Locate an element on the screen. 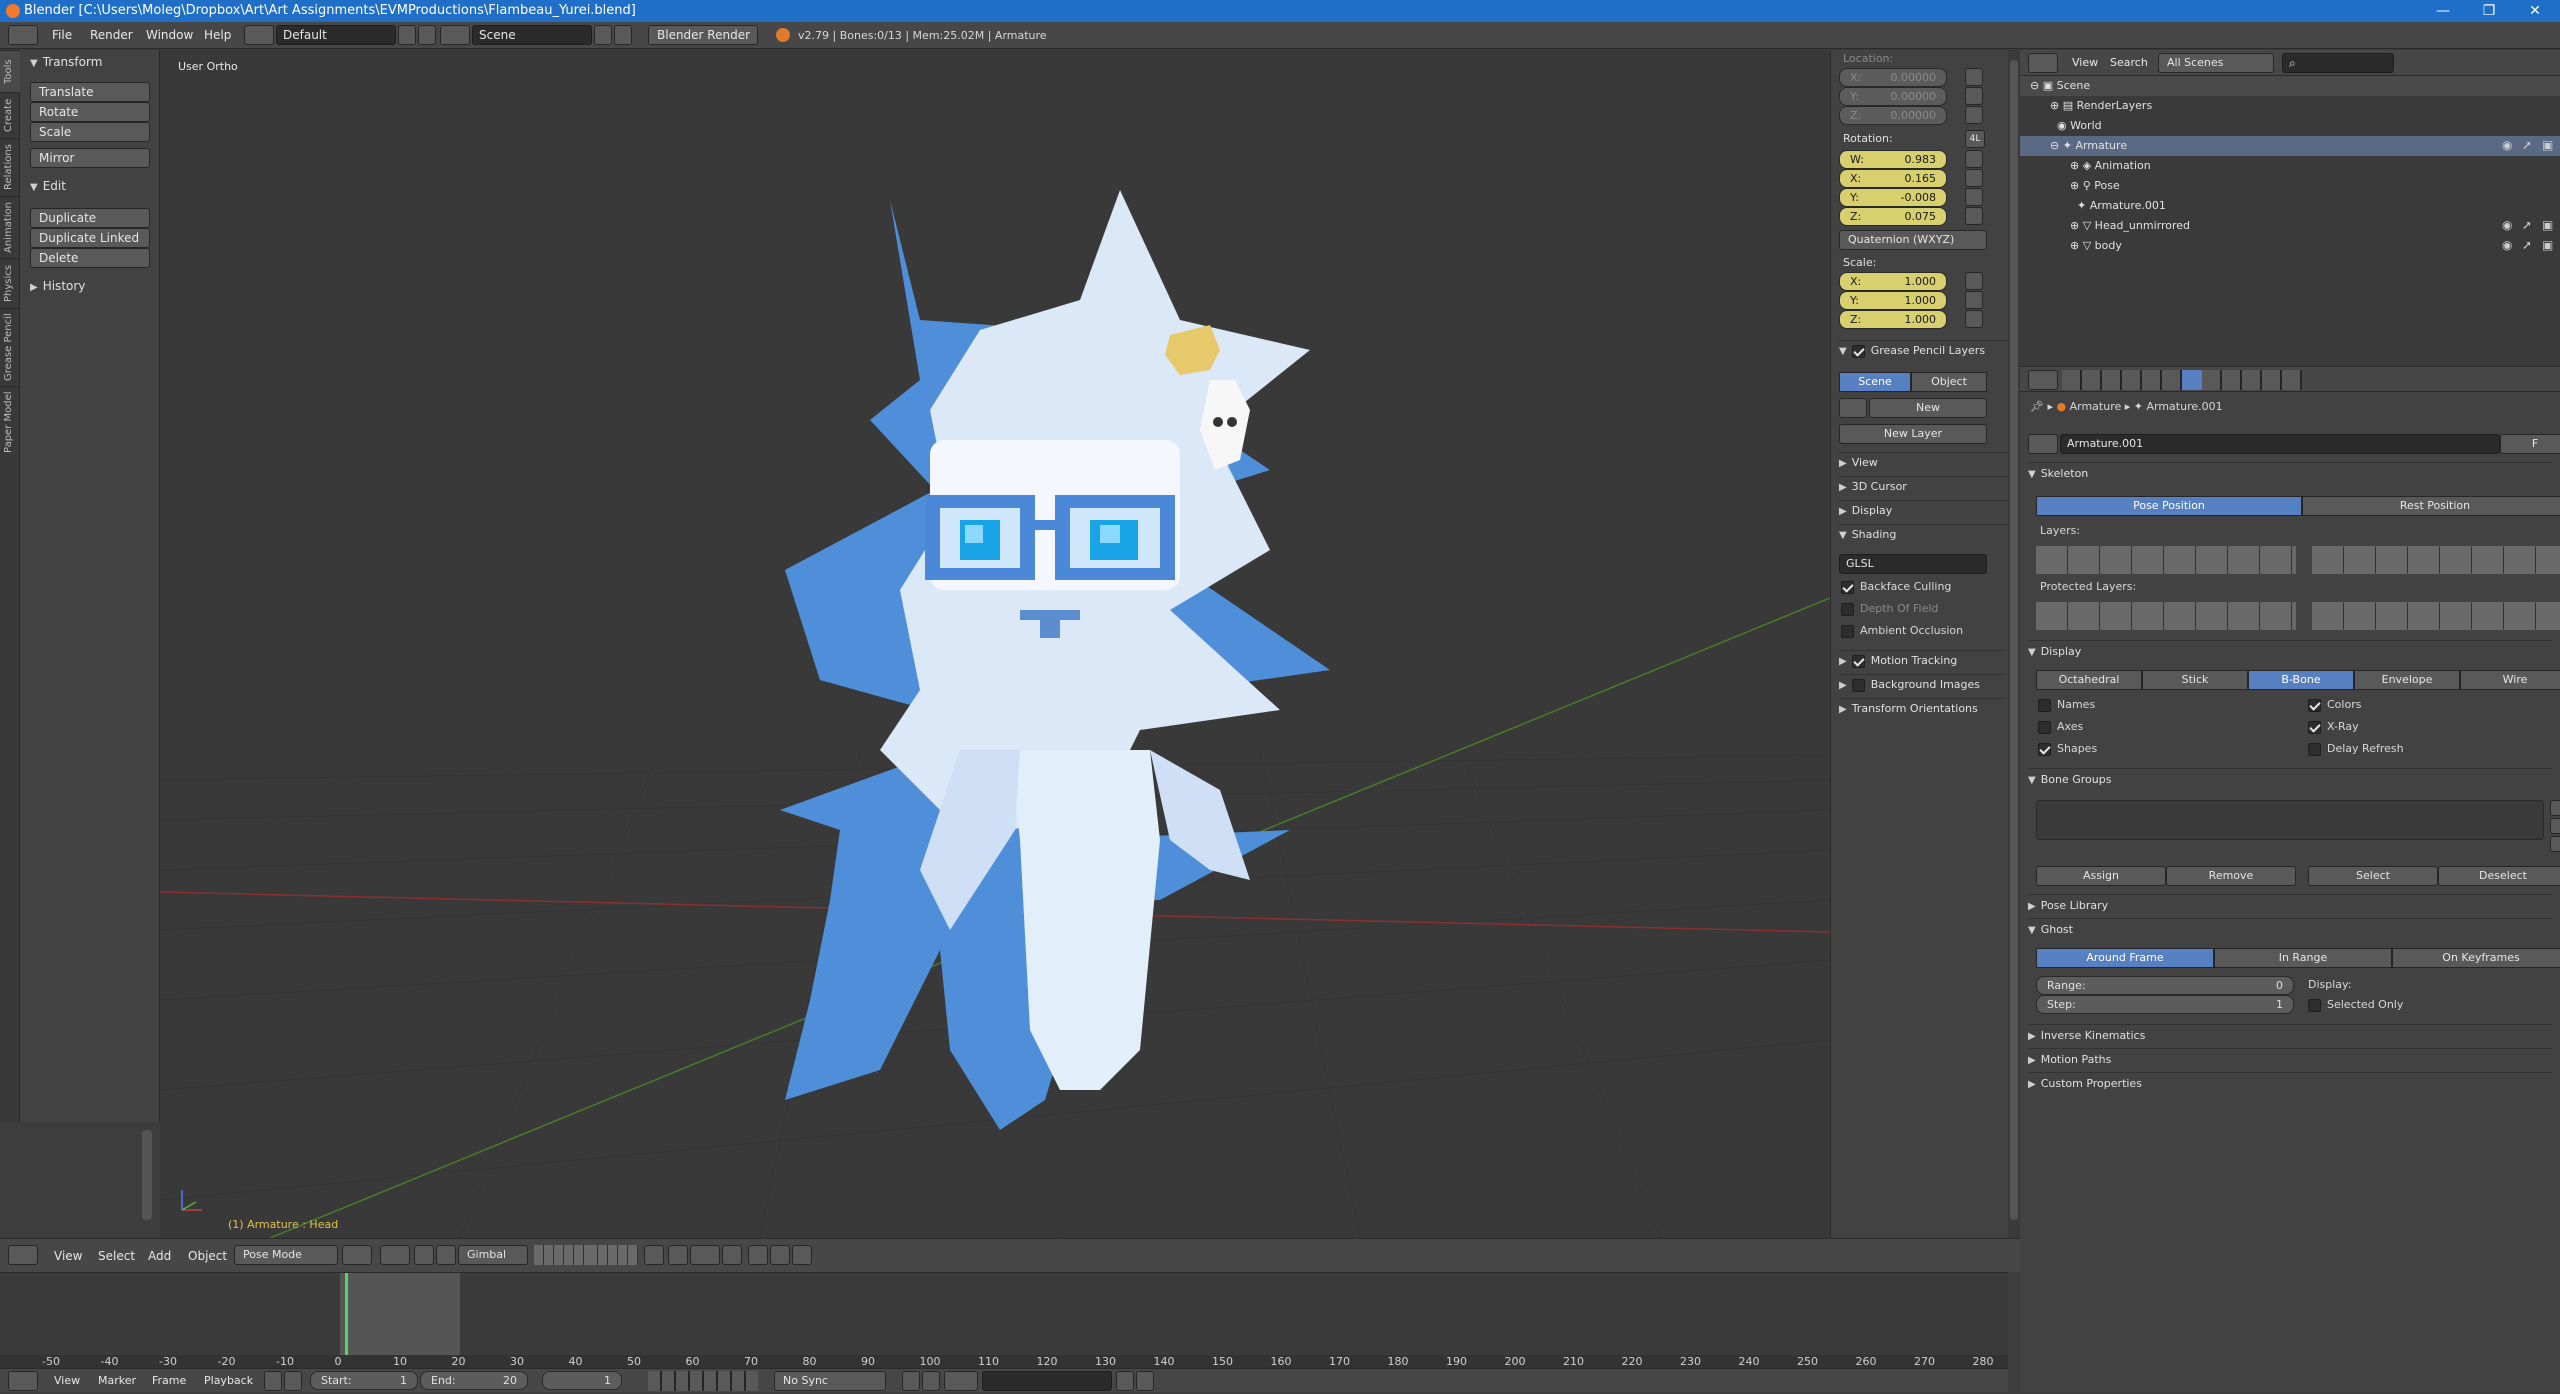  manipulator-icon is located at coordinates (424, 1255).